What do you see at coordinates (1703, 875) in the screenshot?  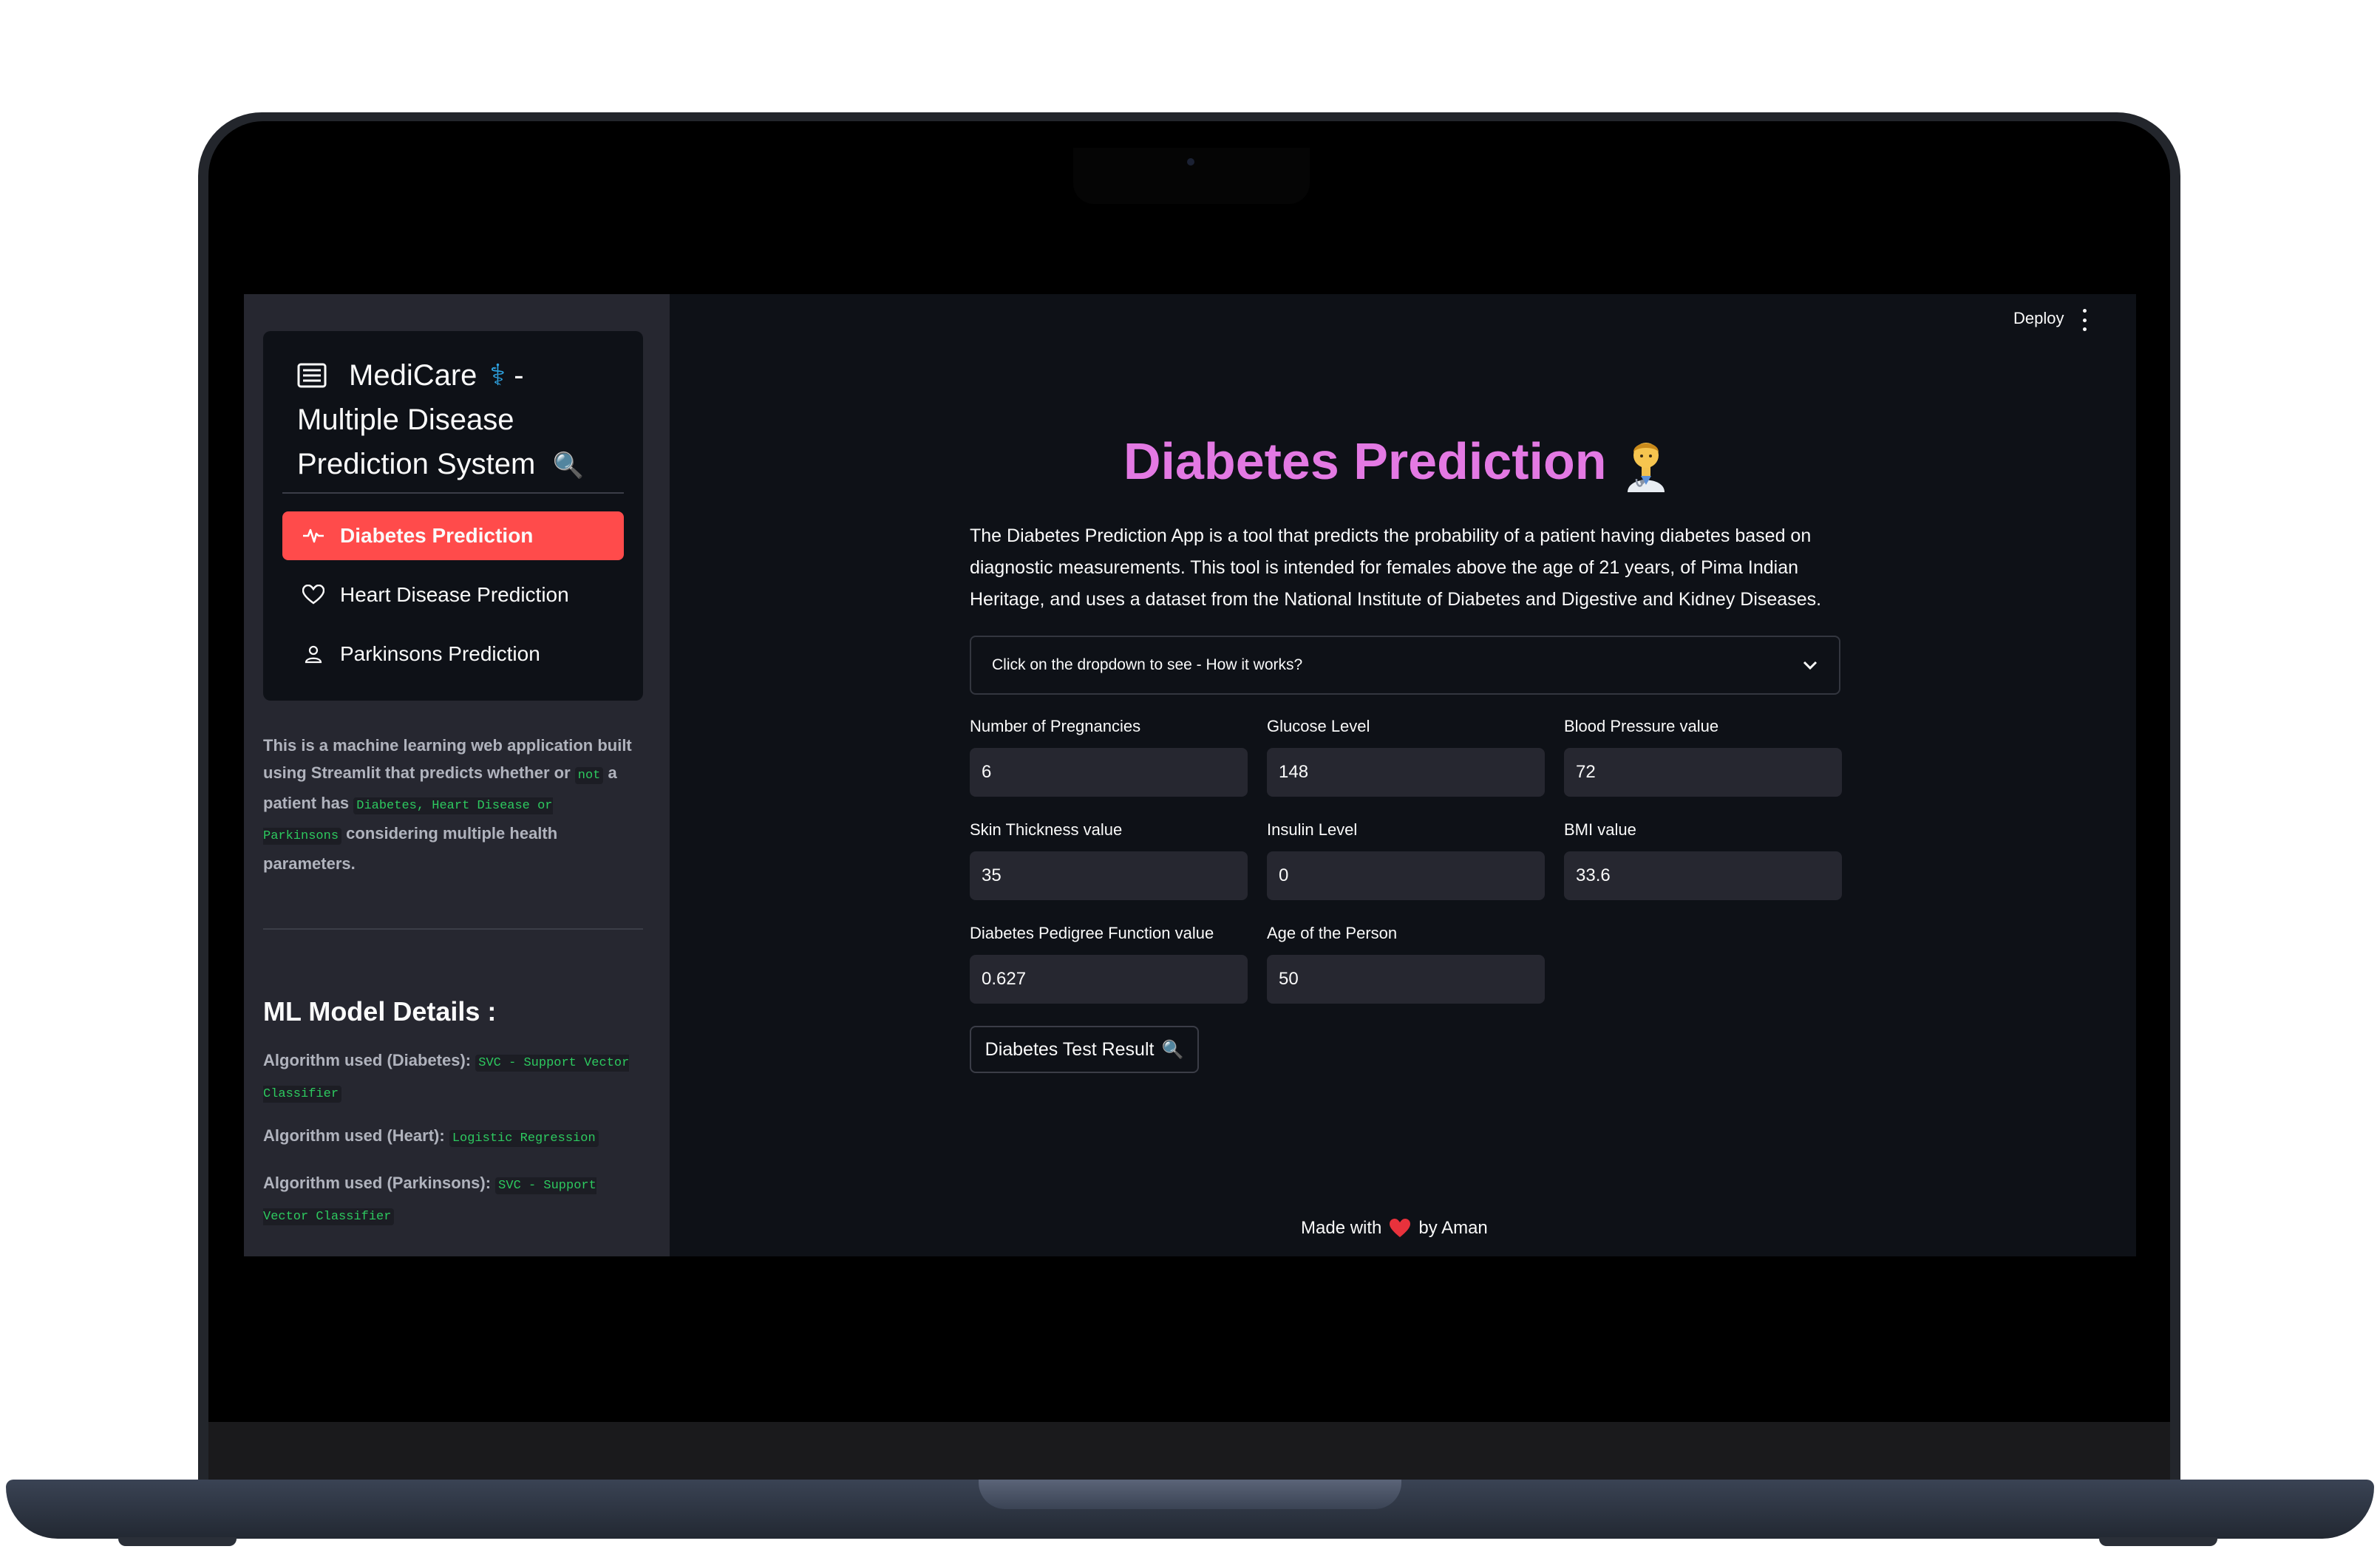 I see `bmi-input: 33.6` at bounding box center [1703, 875].